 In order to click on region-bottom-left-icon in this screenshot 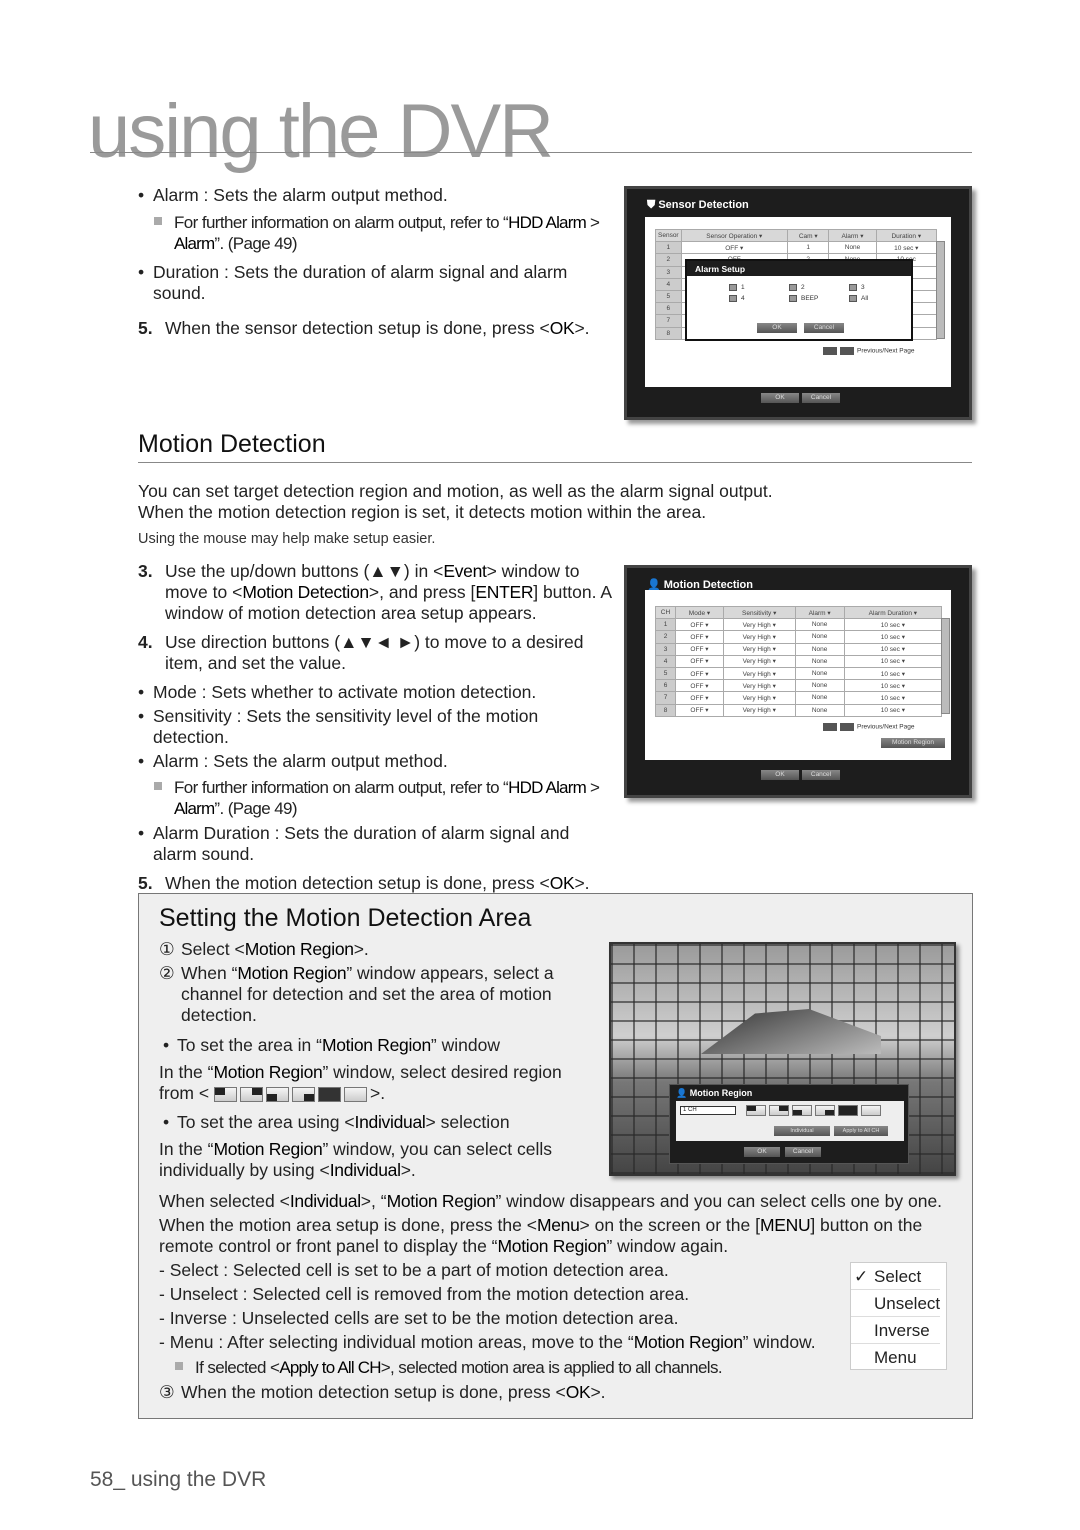, I will do `click(802, 1110)`.